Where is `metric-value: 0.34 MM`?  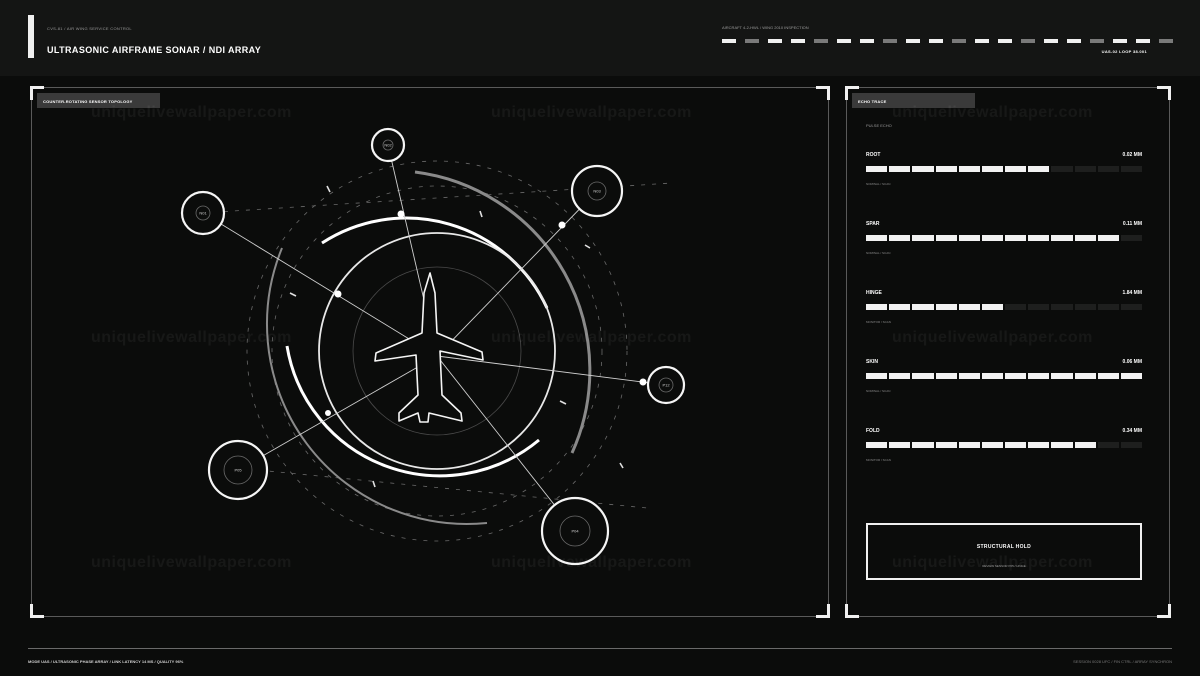
metric-value: 0.34 MM is located at coordinates (1132, 431).